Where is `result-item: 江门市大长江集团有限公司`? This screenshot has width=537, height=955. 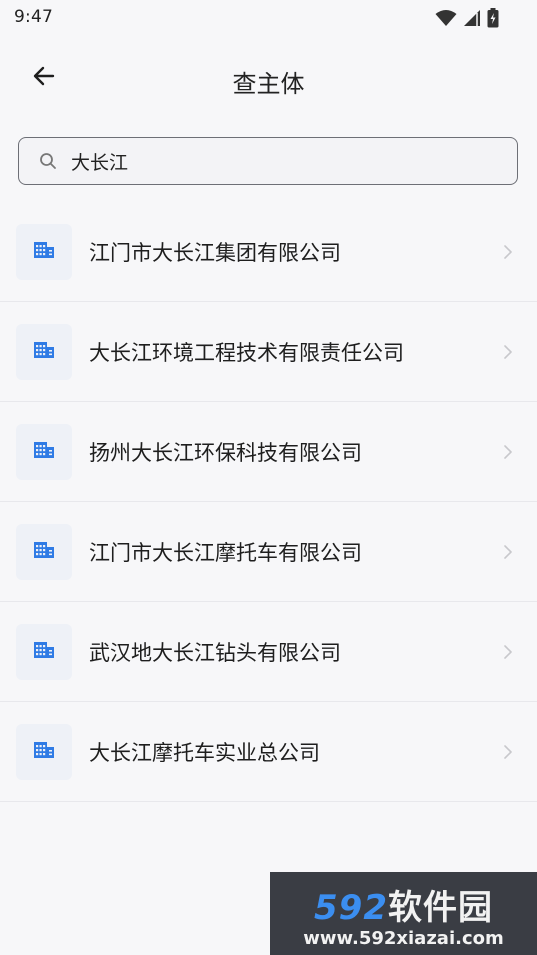 result-item: 江门市大长江集团有限公司 is located at coordinates (268, 252).